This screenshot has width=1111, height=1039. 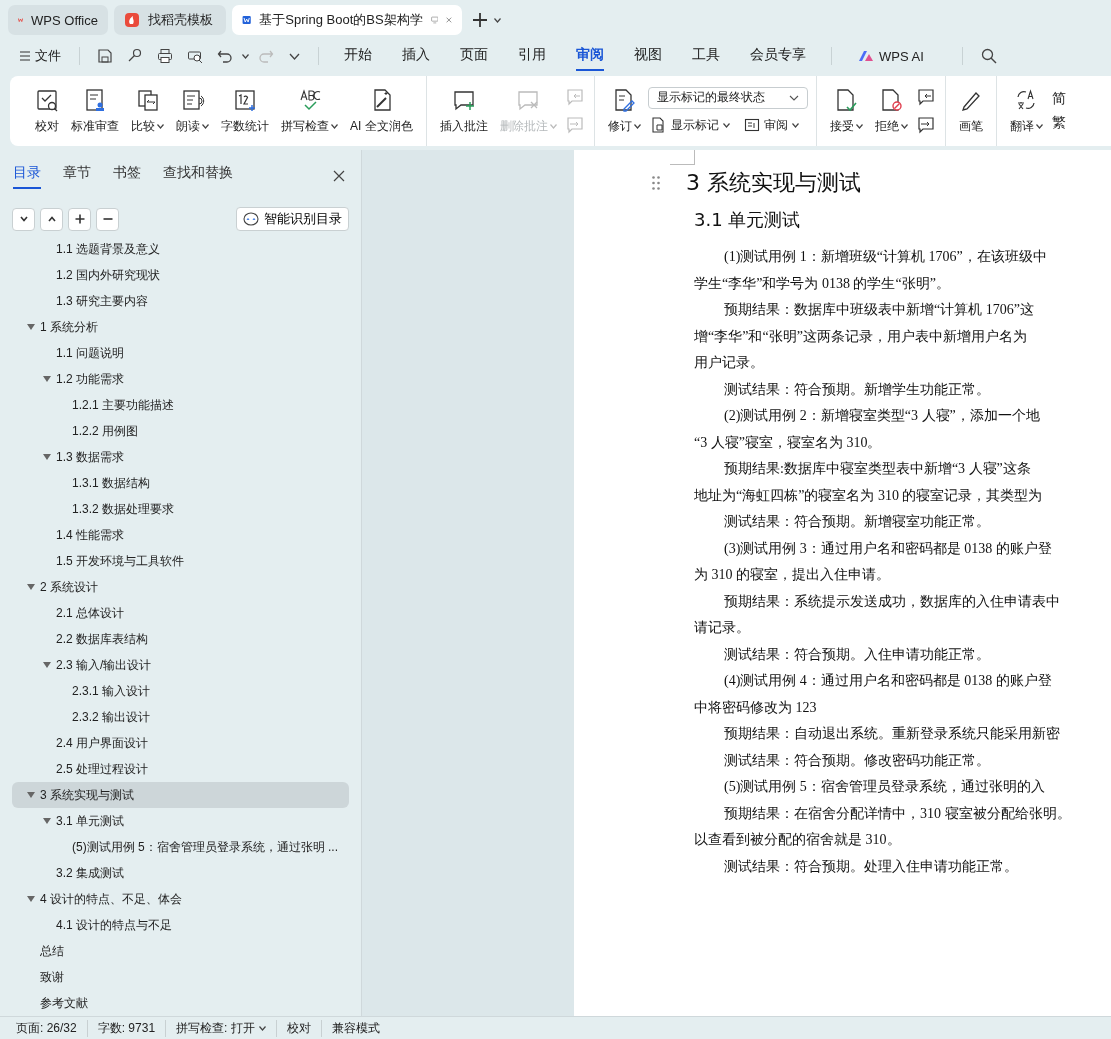 I want to click on ribbon-button: 拒绝, so click(x=891, y=111).